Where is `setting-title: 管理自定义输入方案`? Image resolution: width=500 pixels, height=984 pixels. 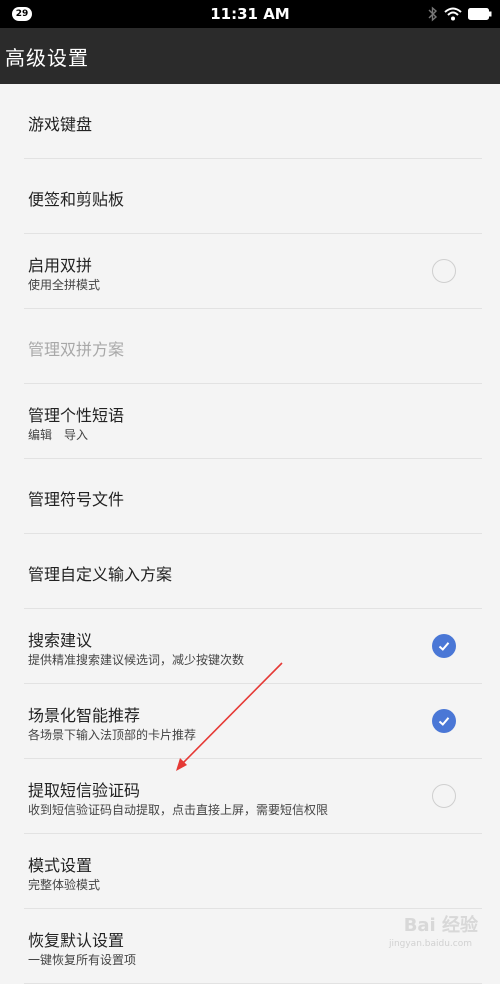
setting-title: 管理自定义输入方案 is located at coordinates (100, 574).